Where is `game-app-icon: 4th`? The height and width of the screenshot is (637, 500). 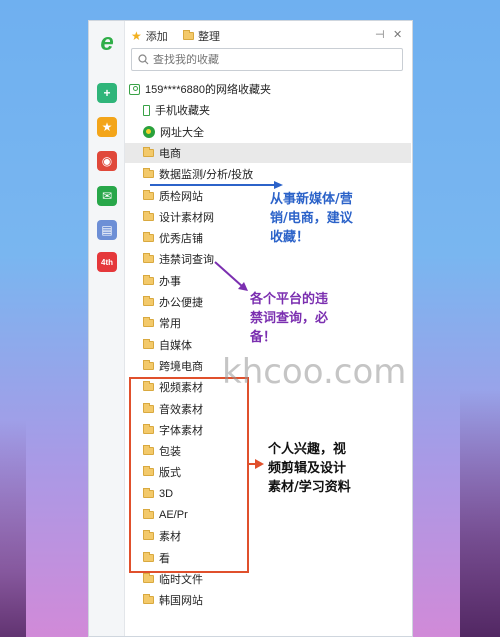 game-app-icon: 4th is located at coordinates (107, 262).